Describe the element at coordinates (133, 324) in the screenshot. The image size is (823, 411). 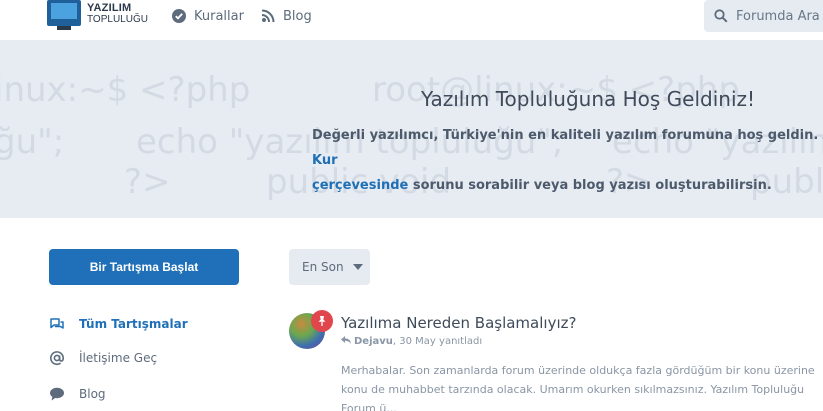
I see `sidebar-item-label: Tüm Tartışmalar` at that location.